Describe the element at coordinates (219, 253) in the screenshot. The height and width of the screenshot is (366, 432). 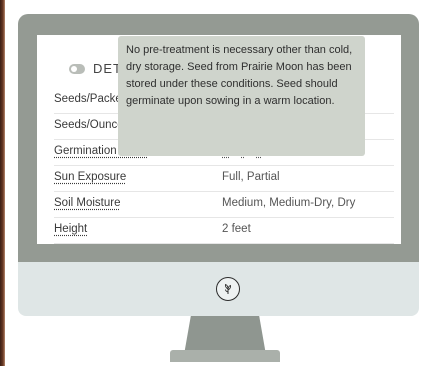
I see `screen-bottom-band` at that location.